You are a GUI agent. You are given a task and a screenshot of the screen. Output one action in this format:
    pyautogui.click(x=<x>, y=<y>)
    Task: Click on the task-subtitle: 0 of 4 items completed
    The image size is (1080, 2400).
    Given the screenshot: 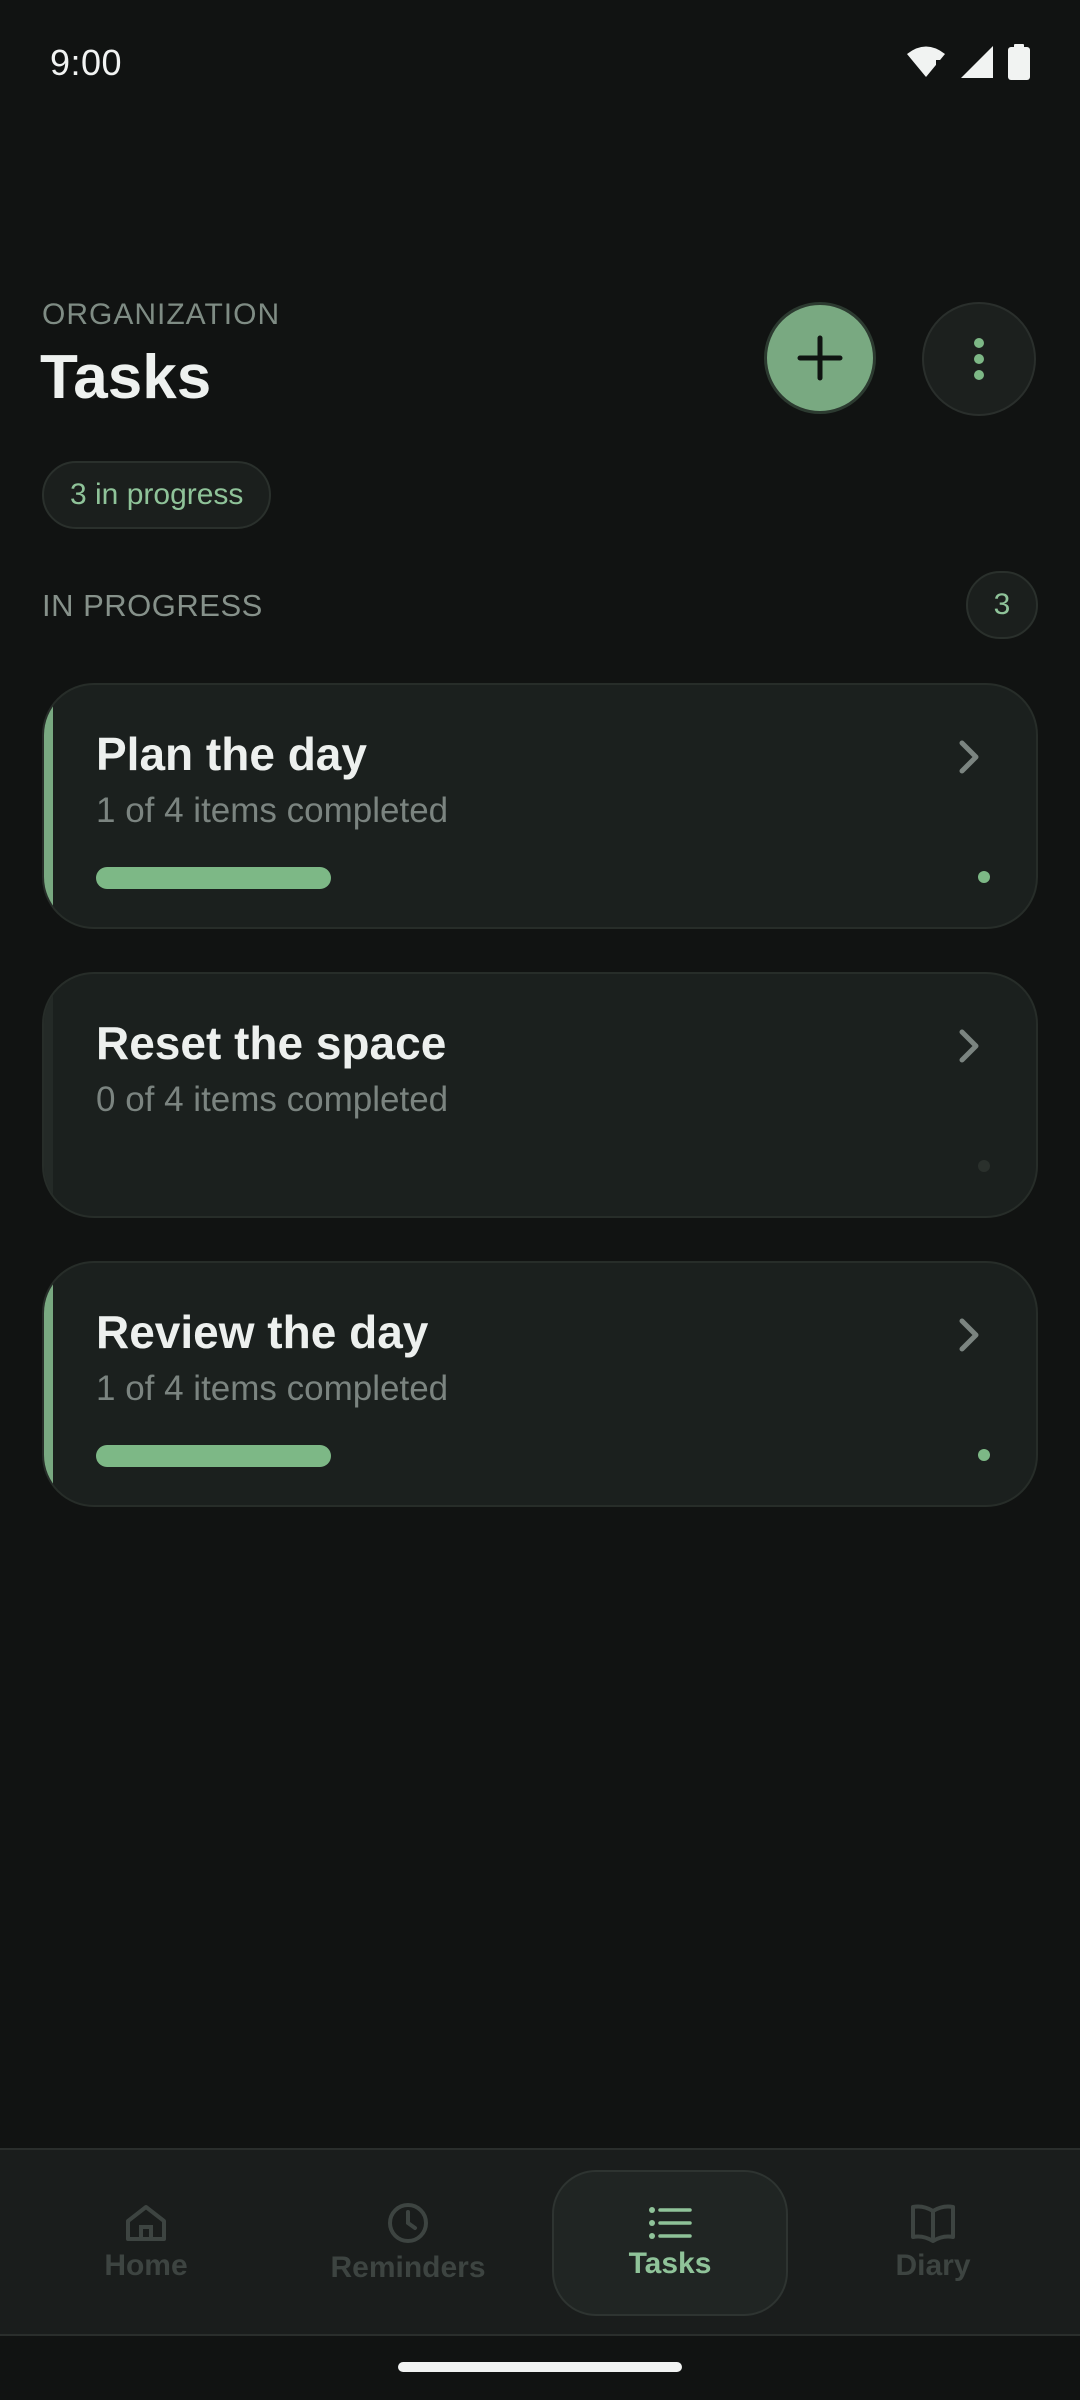 What is the action you would take?
    pyautogui.click(x=272, y=1099)
    